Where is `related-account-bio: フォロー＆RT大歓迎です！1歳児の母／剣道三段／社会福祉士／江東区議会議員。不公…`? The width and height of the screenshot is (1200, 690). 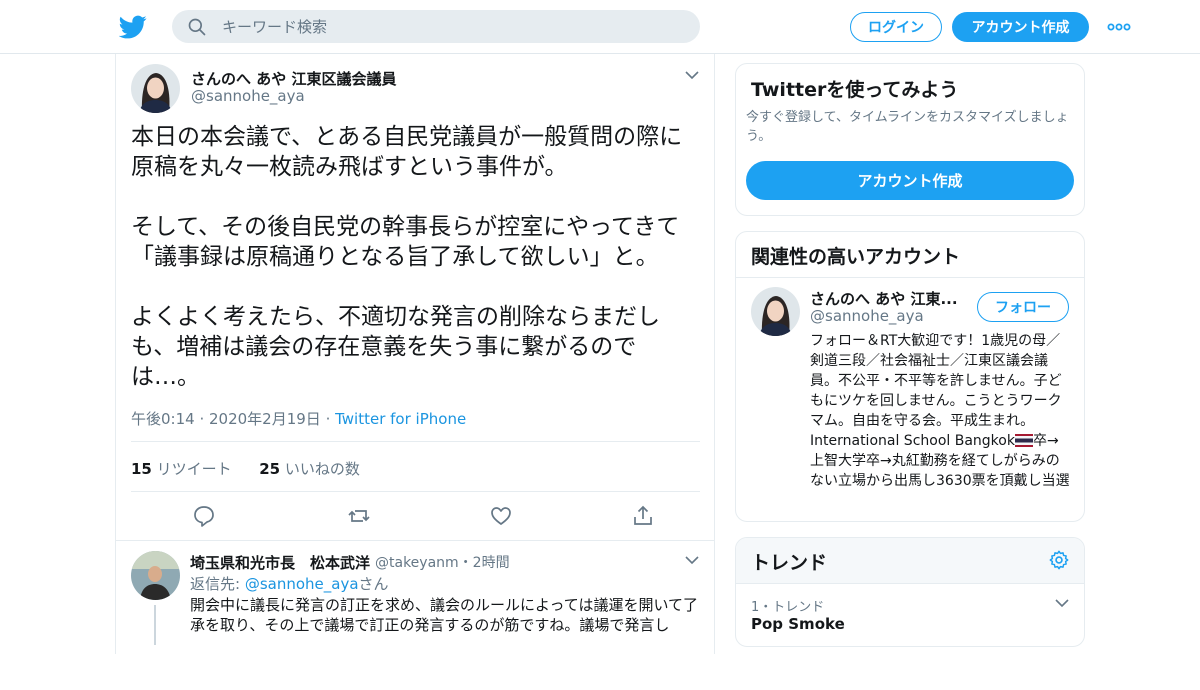 related-account-bio: フォロー＆RT大歓迎です！1歳児の母／剣道三段／社会福祉士／江東区議会議員。不公… is located at coordinates (941, 411).